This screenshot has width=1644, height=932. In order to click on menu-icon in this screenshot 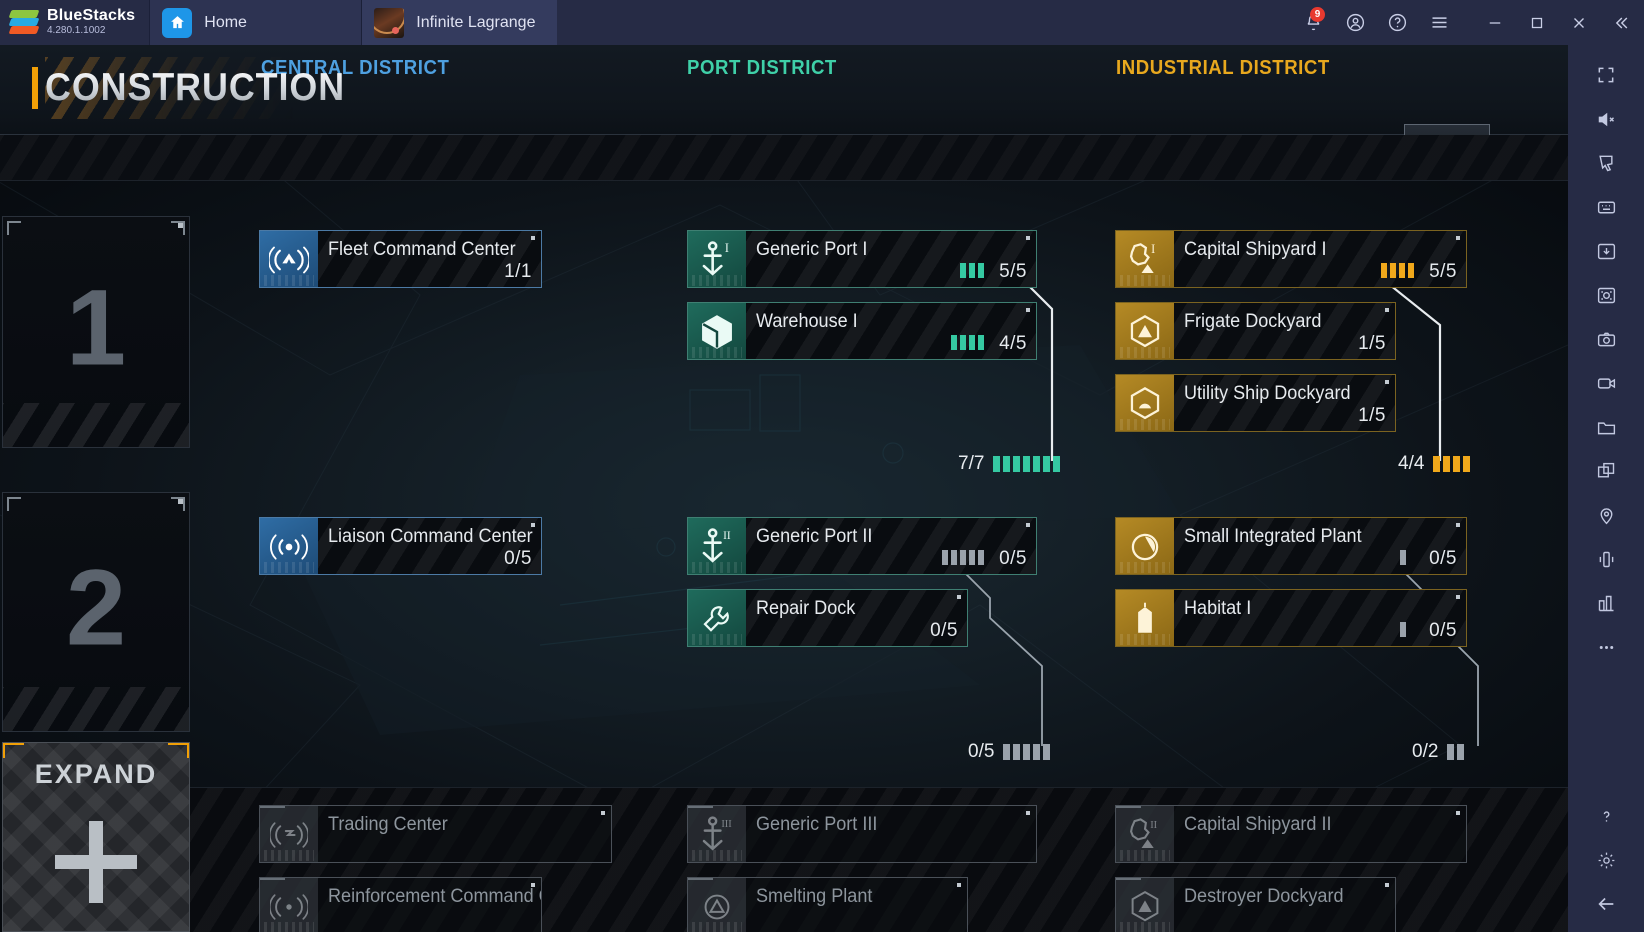, I will do `click(1439, 22)`.